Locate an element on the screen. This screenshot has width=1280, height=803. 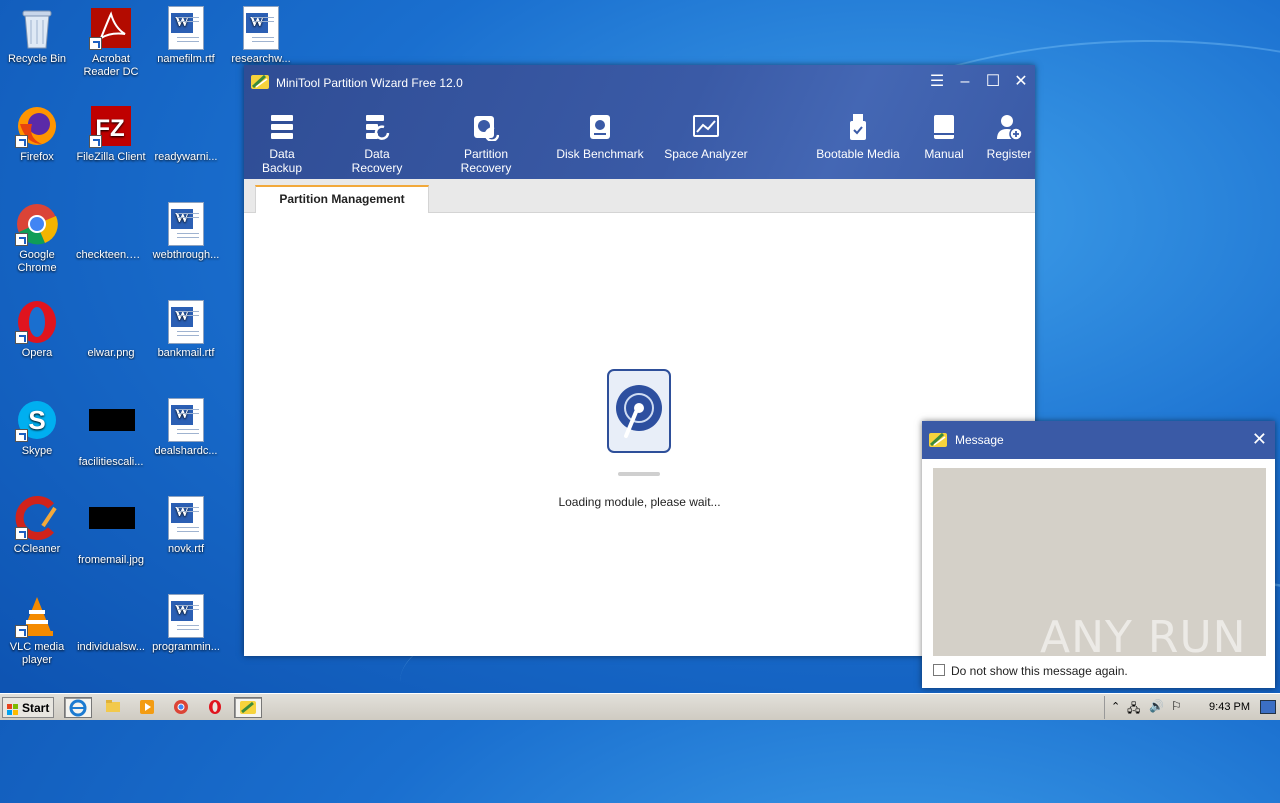
desktop-icon-bankmail: W bankmail.rtf is located at coordinates (186, 330).